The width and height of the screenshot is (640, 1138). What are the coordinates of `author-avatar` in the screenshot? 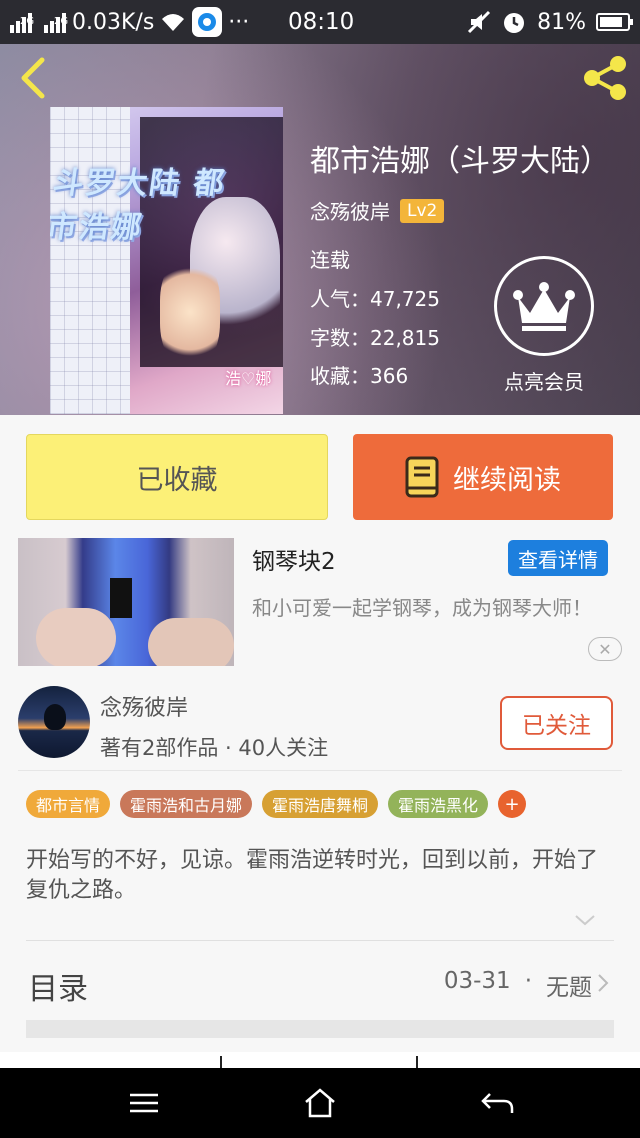 It's located at (54, 722).